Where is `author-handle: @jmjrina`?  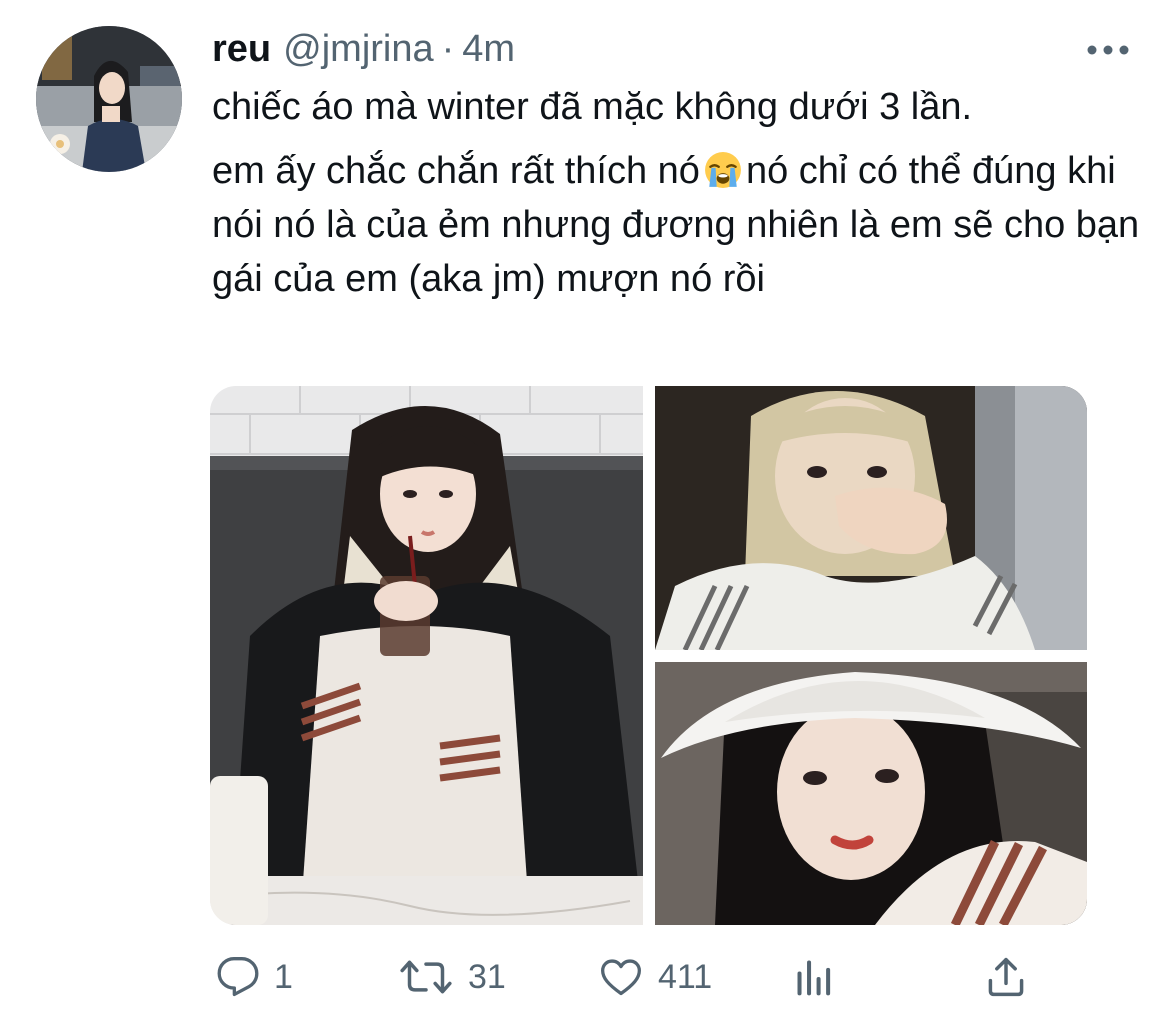
author-handle: @jmjrina is located at coordinates (358, 49).